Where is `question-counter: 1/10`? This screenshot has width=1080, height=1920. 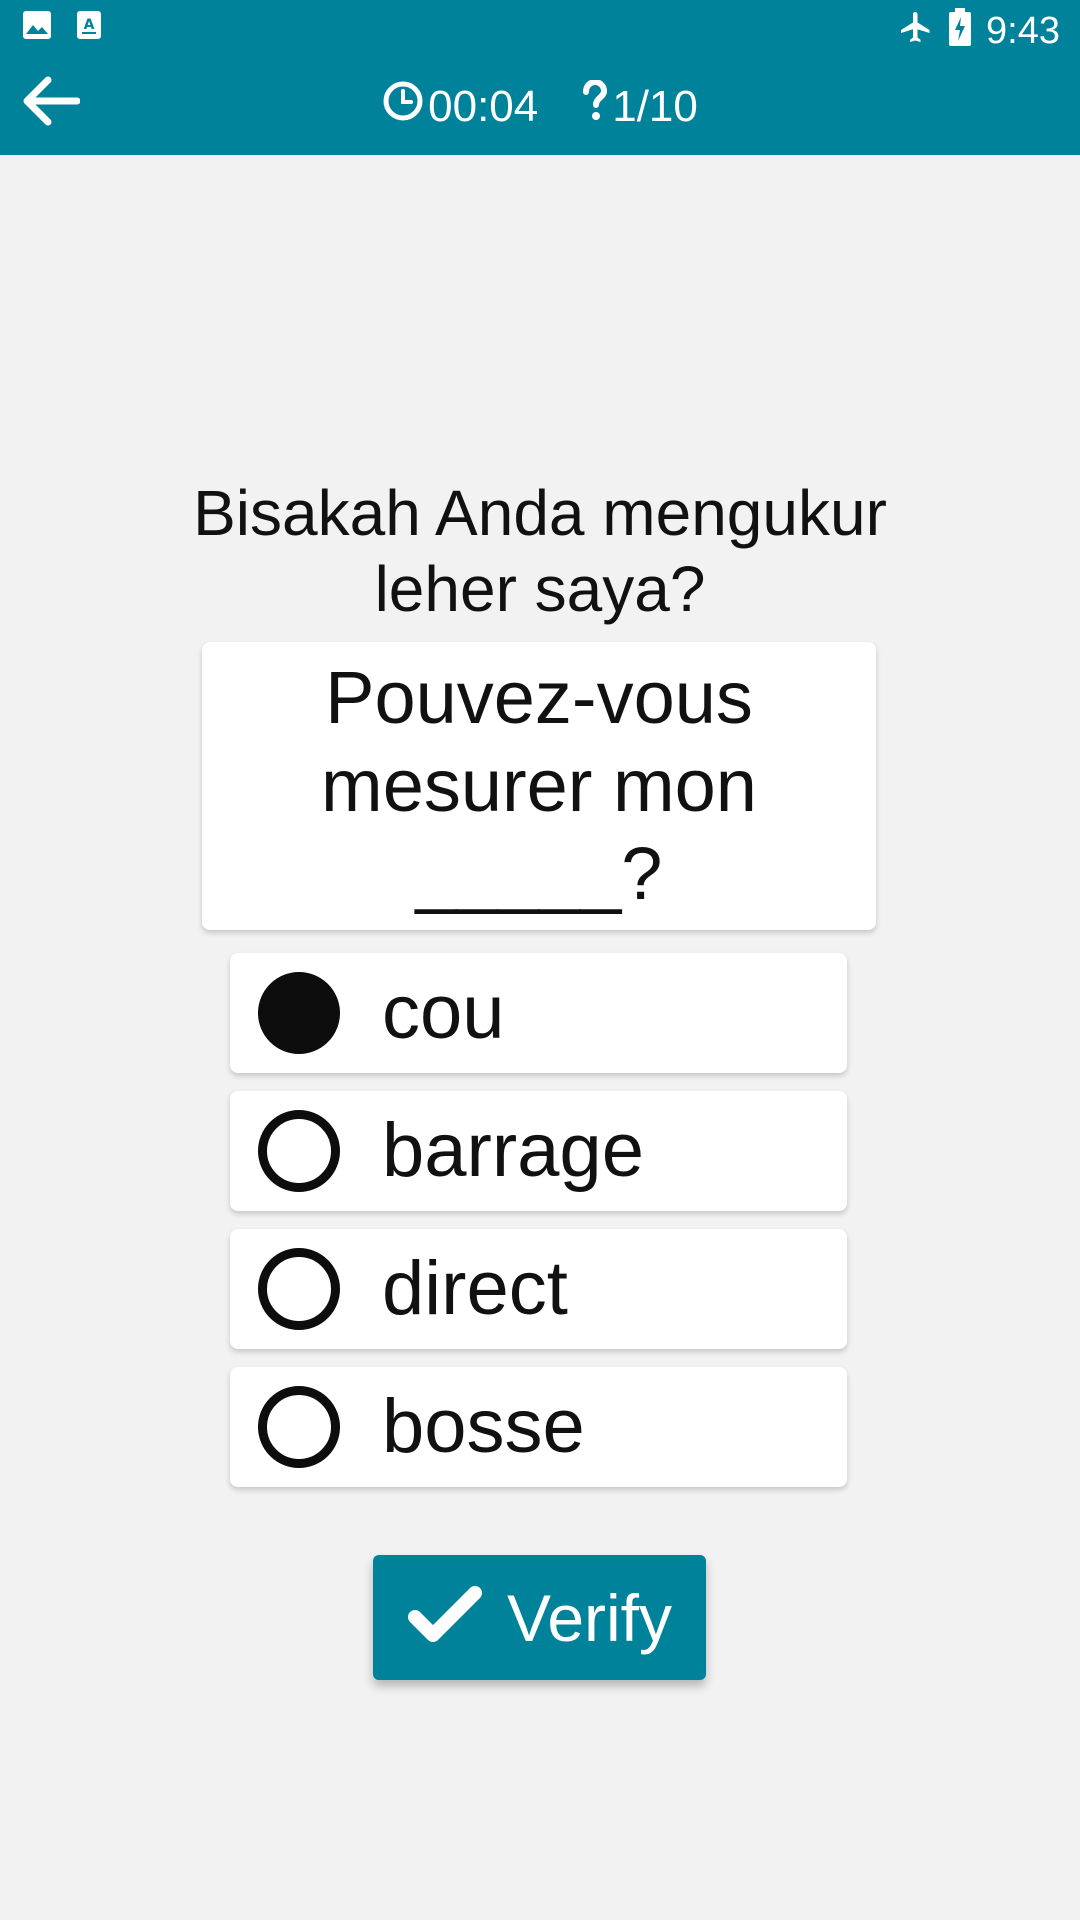
question-counter: 1/10 is located at coordinates (640, 105).